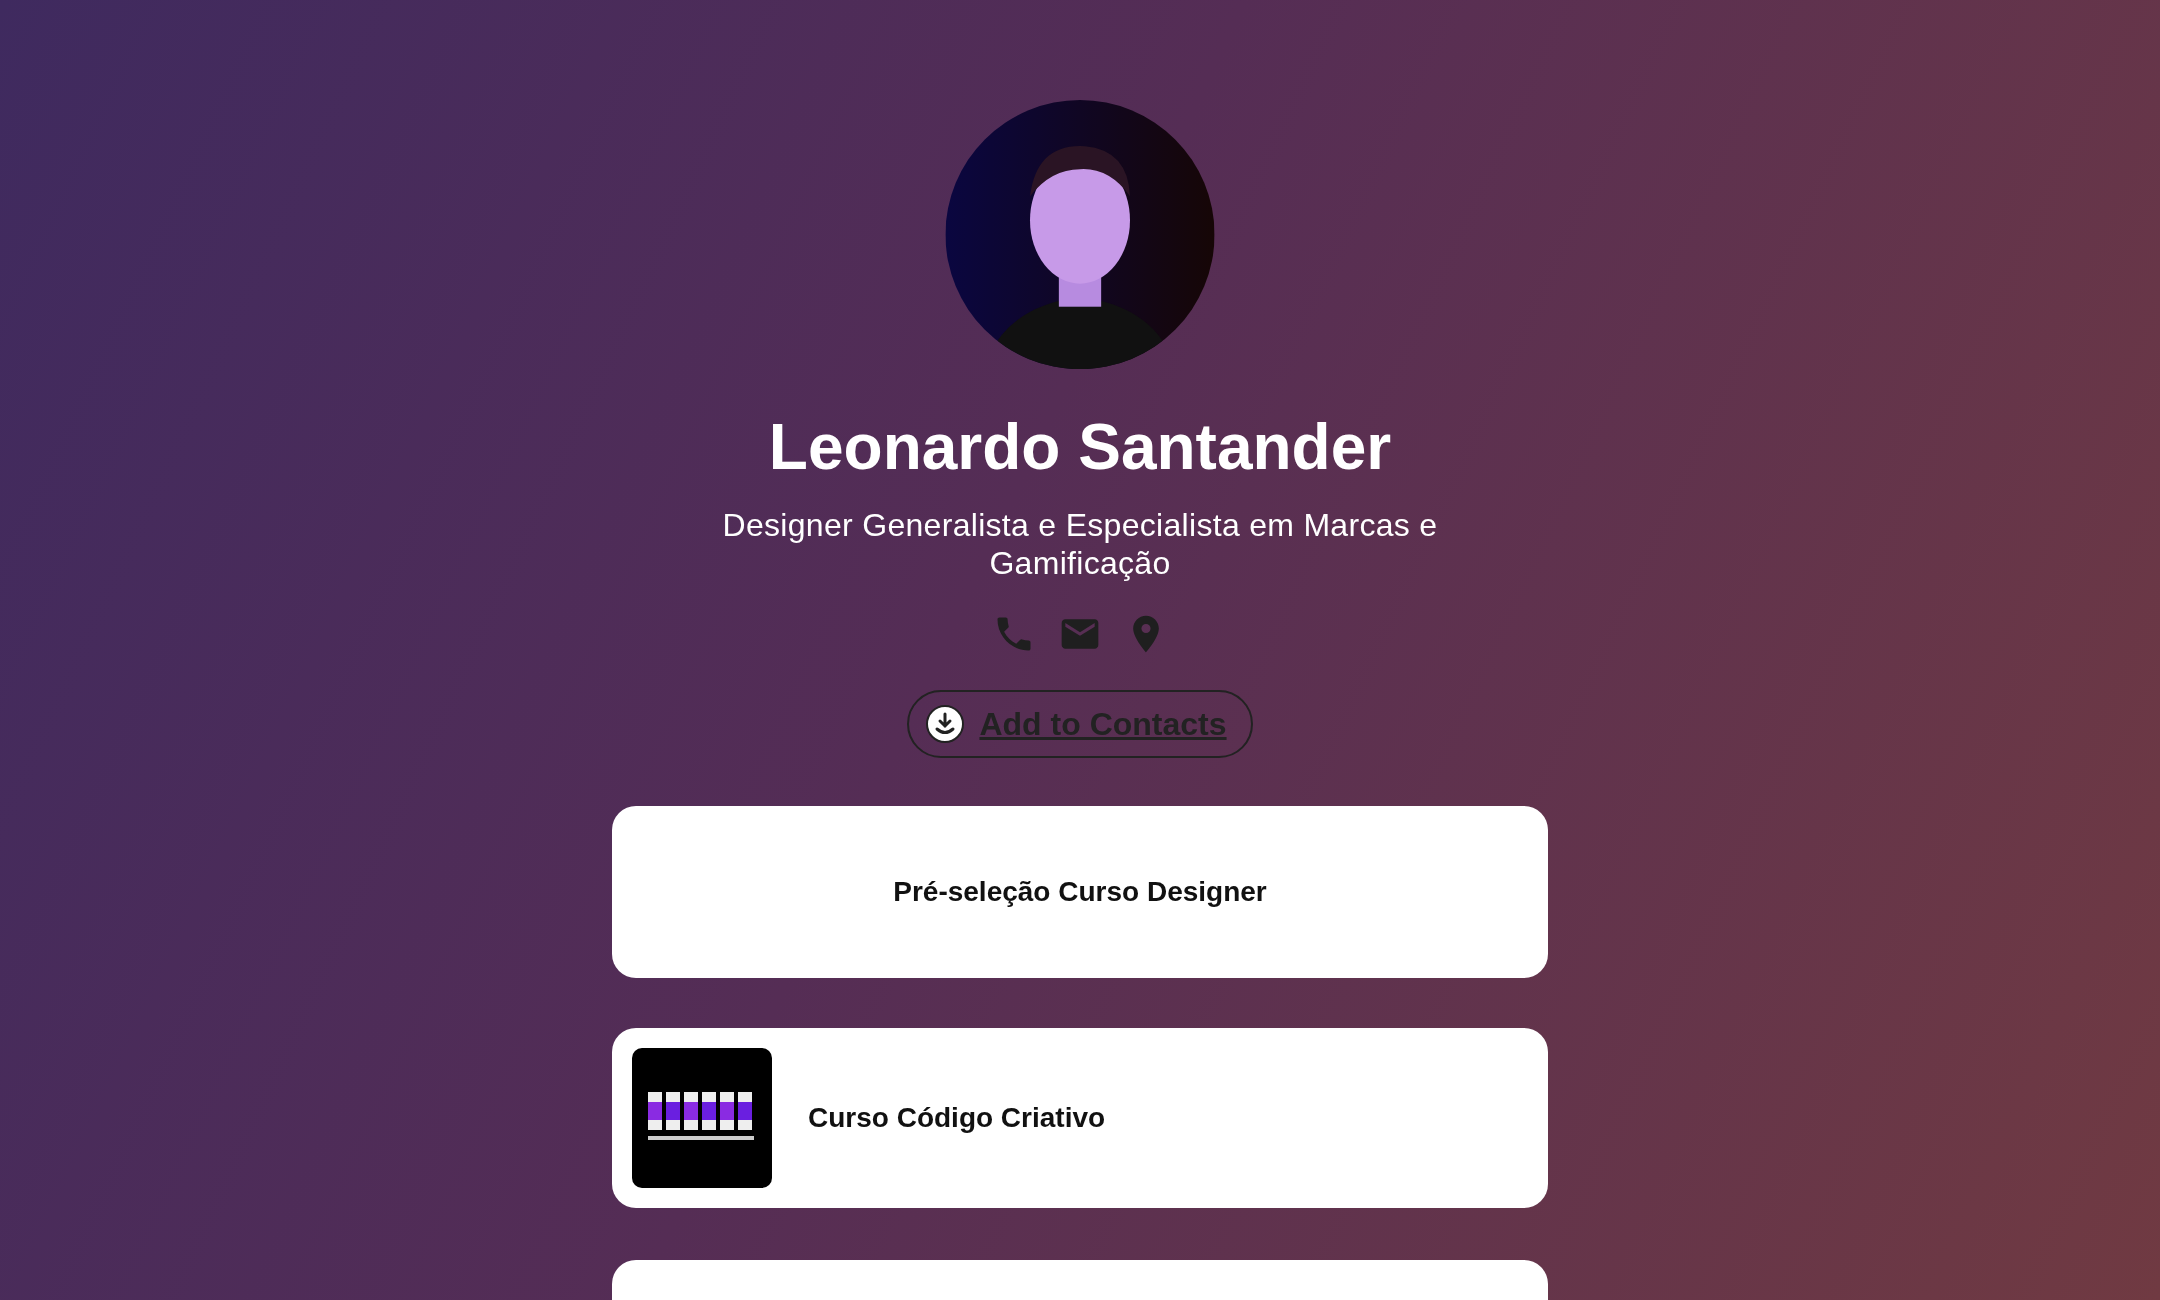 The height and width of the screenshot is (1300, 2160). I want to click on link-card: Pré-seleção Curso Designer, so click(1080, 892).